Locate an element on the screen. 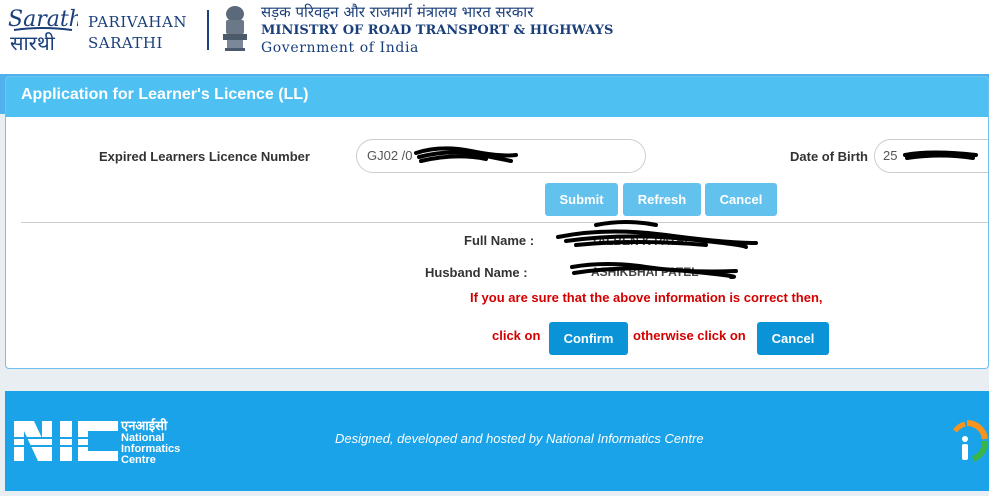 The image size is (989, 496). panel-title: Application for Learner's Licence (LL) is located at coordinates (165, 94).